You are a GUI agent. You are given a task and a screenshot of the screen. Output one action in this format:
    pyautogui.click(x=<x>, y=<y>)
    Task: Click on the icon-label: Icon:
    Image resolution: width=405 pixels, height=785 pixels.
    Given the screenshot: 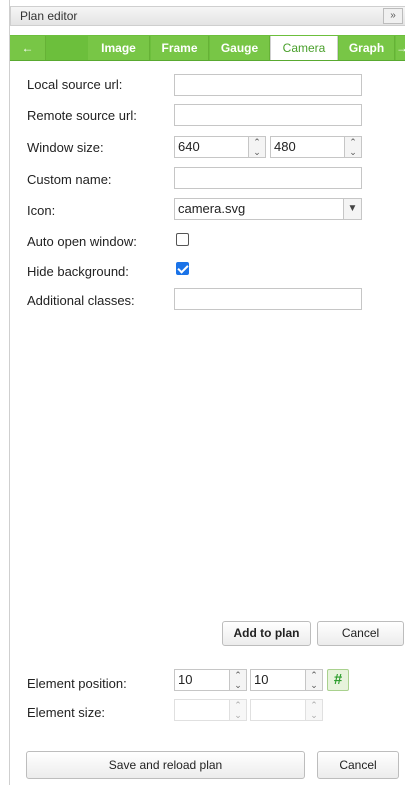 What is the action you would take?
    pyautogui.click(x=41, y=210)
    